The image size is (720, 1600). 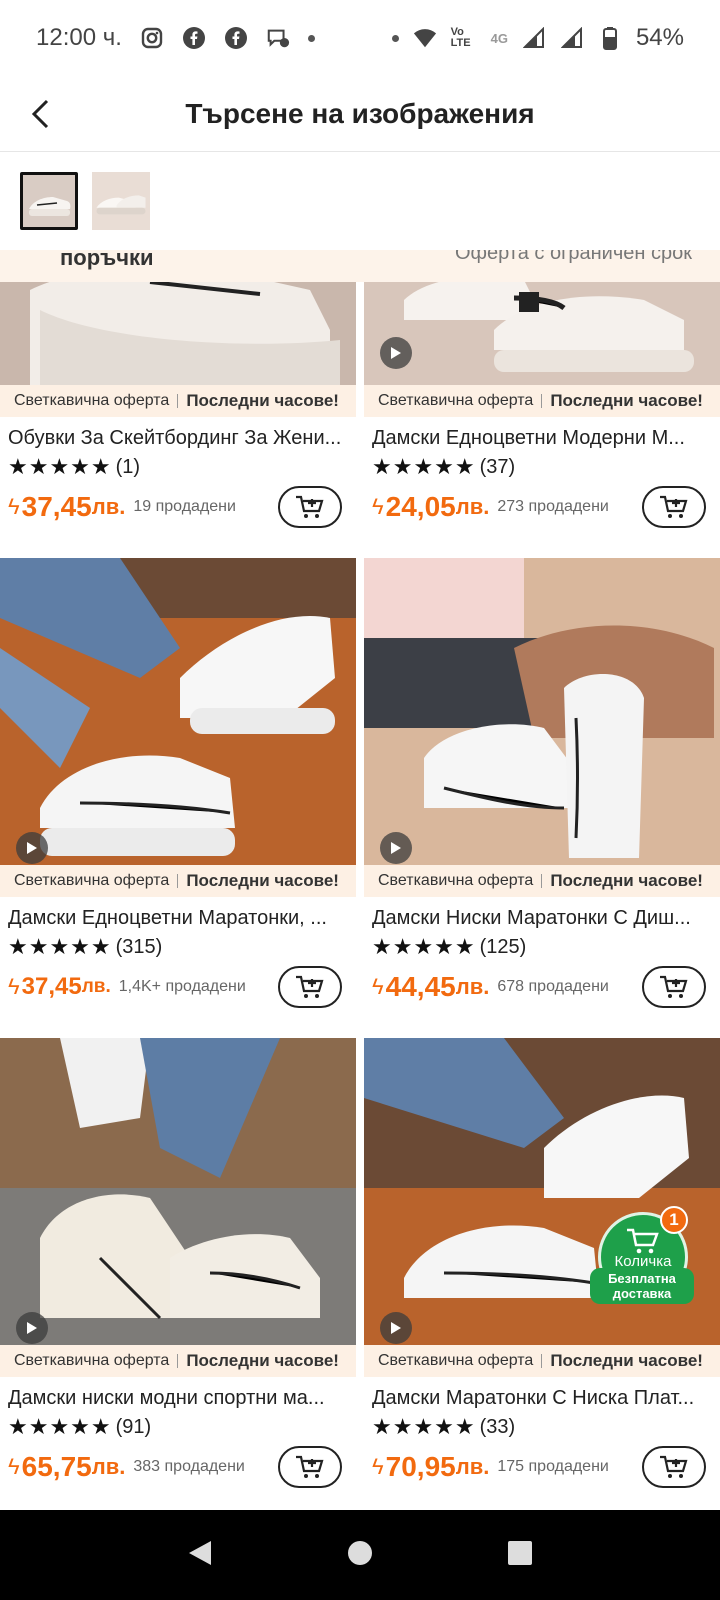 What do you see at coordinates (360, 114) in the screenshot?
I see `app-header: Търсене на изображения` at bounding box center [360, 114].